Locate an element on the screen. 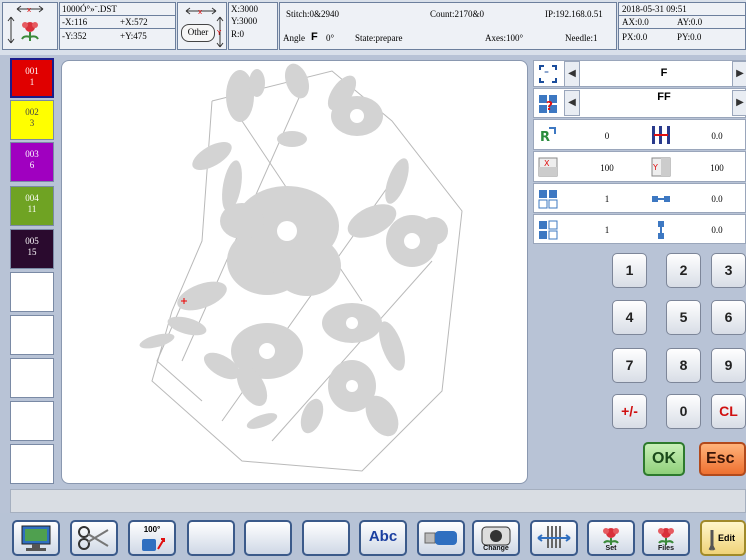 The width and height of the screenshot is (746, 560). scale-y-value: 100 is located at coordinates (717, 168).